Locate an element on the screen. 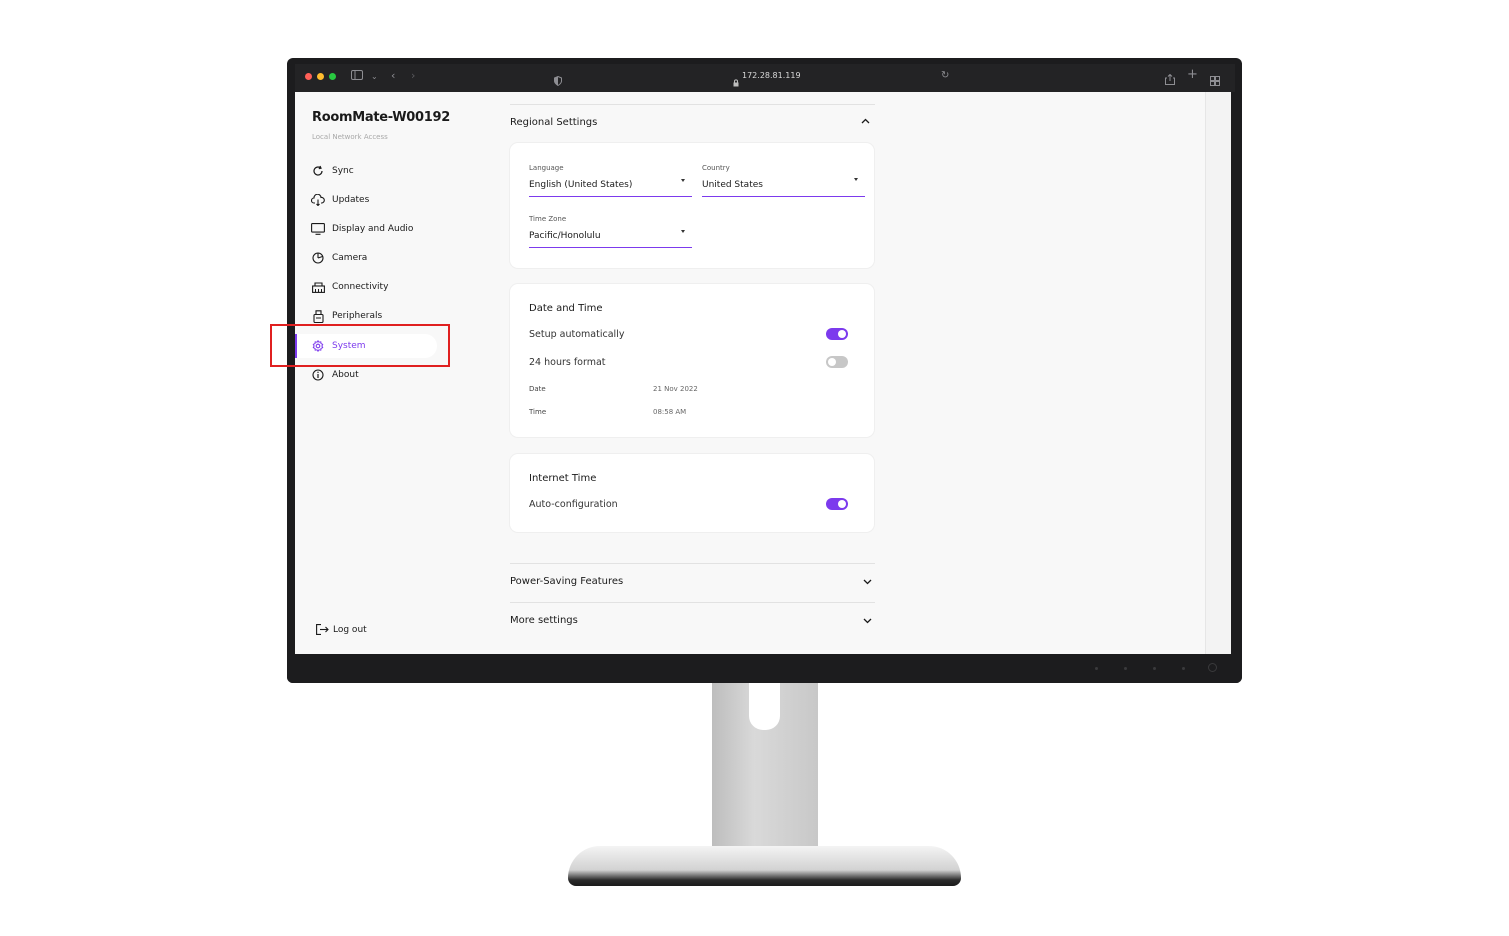 The image size is (1509, 936). highlight-box is located at coordinates (360, 345).